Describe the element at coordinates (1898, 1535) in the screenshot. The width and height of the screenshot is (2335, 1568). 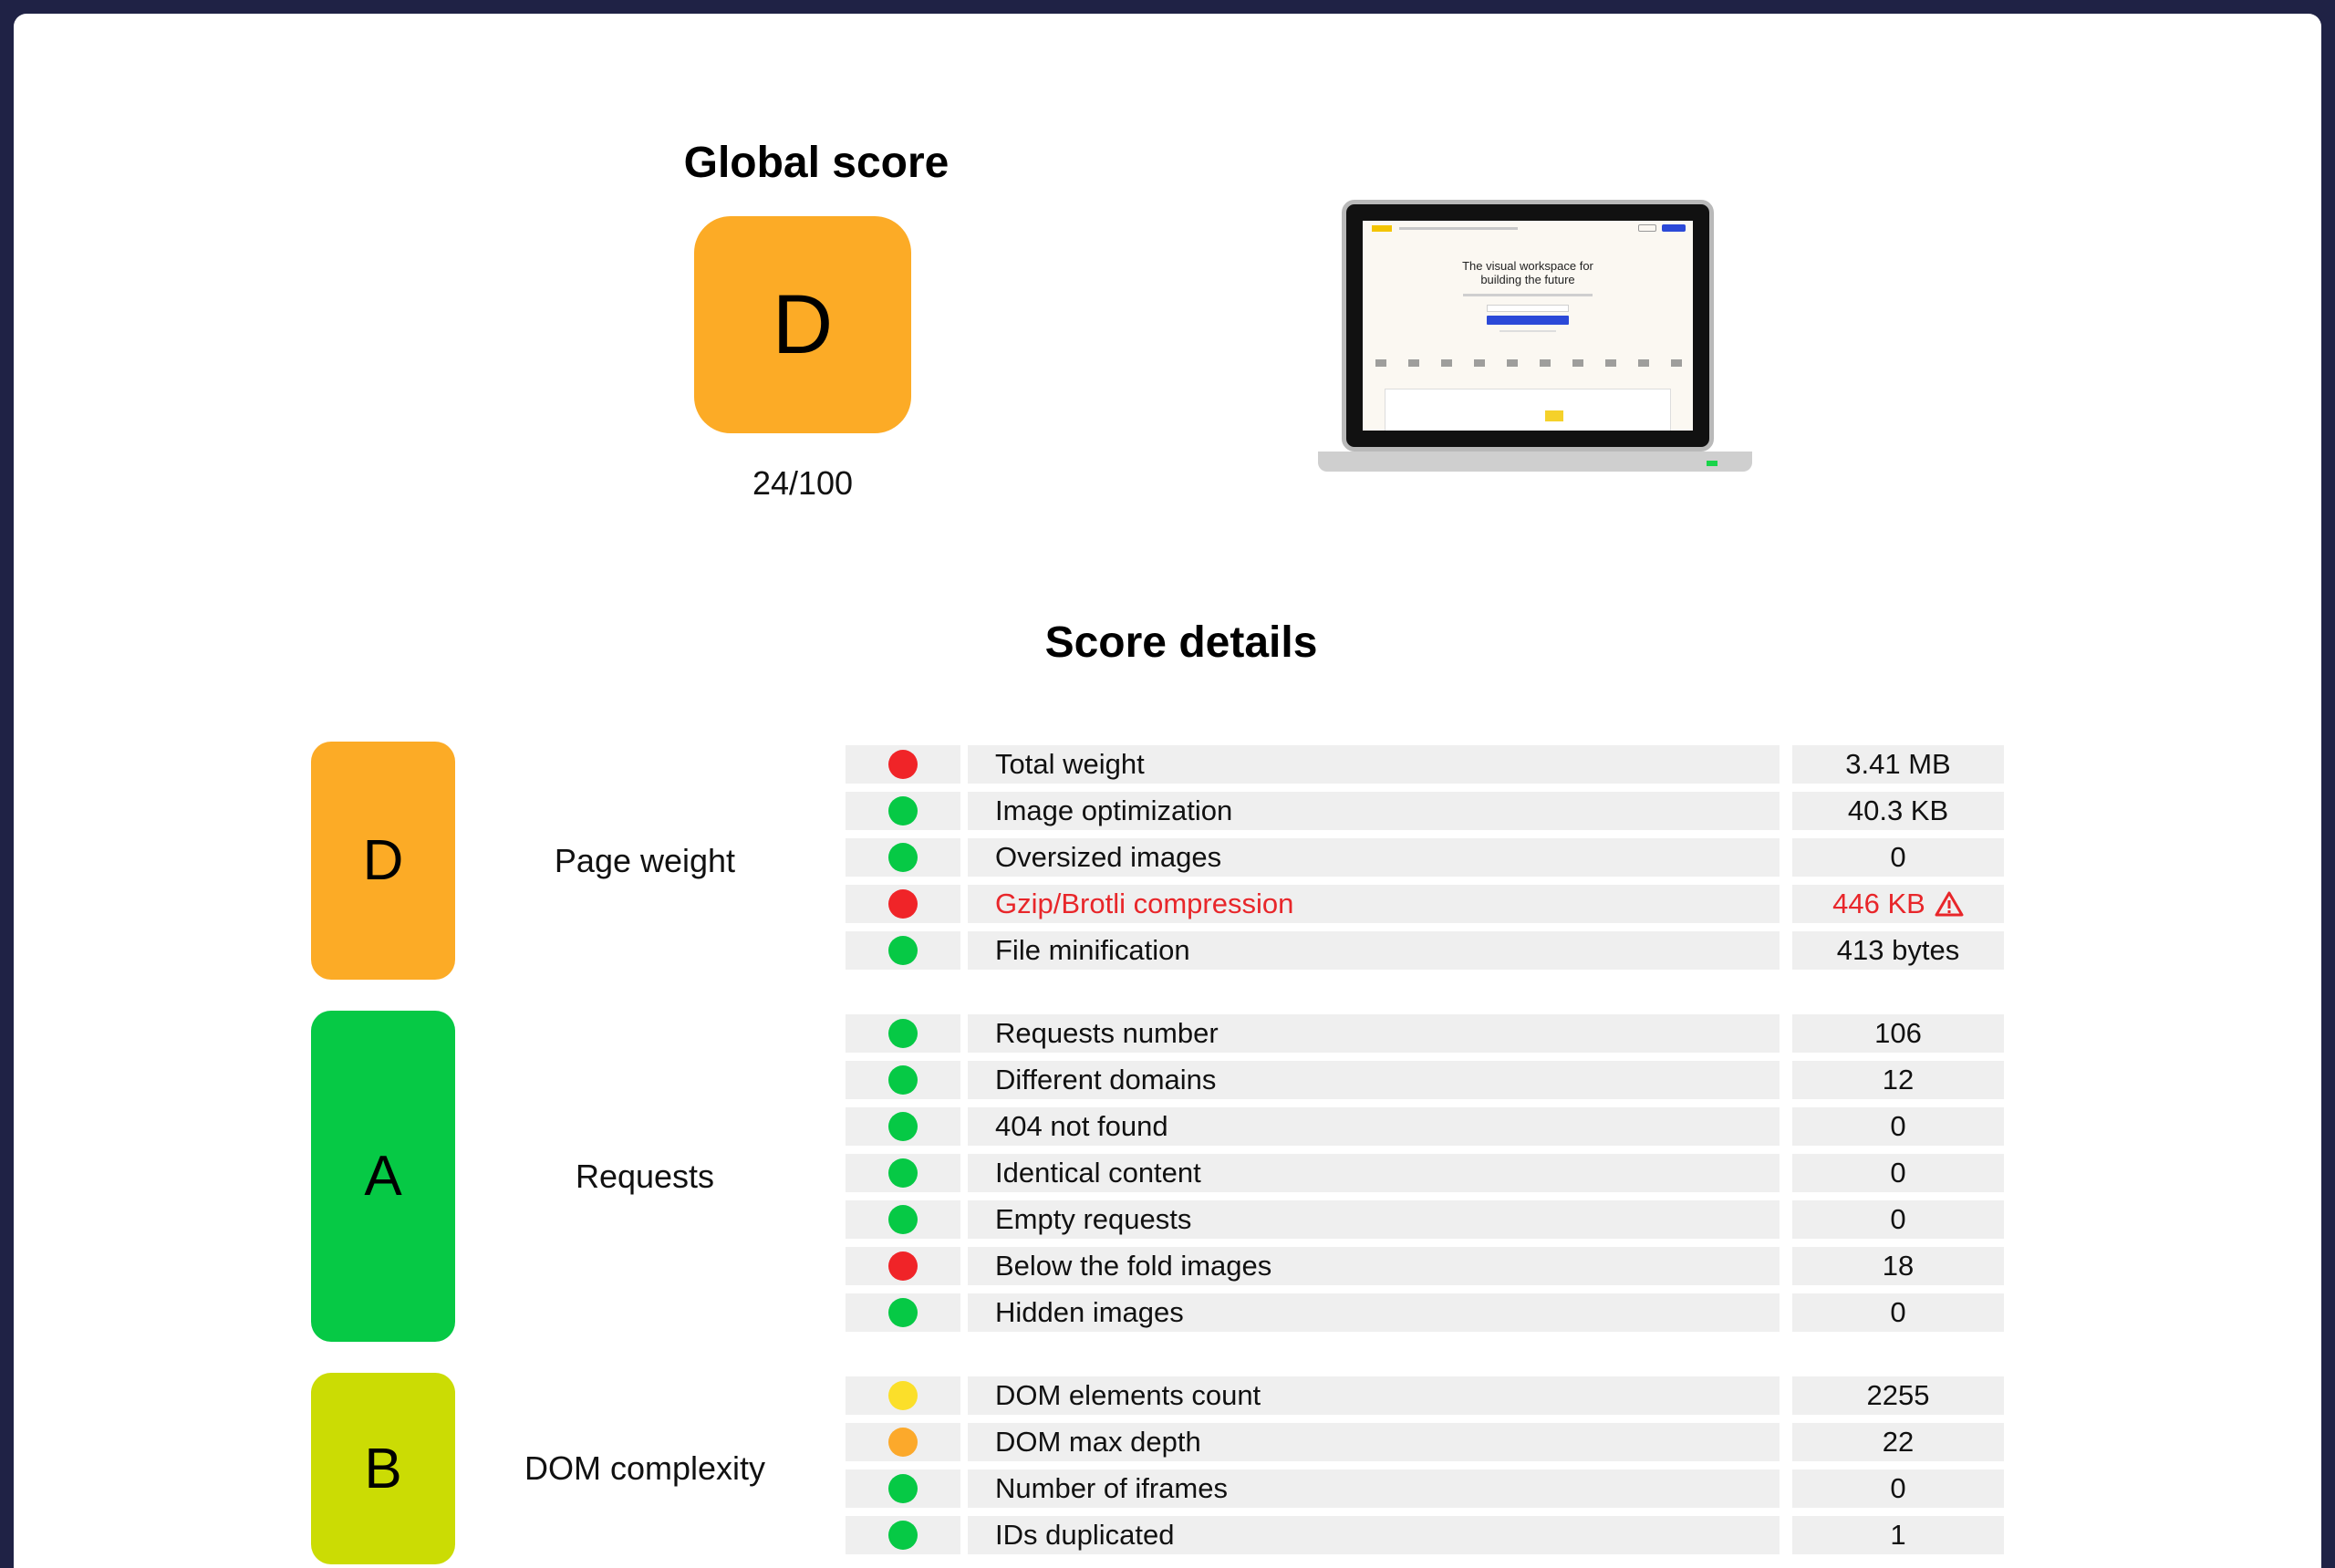
I see `metric-value-text: 1` at that location.